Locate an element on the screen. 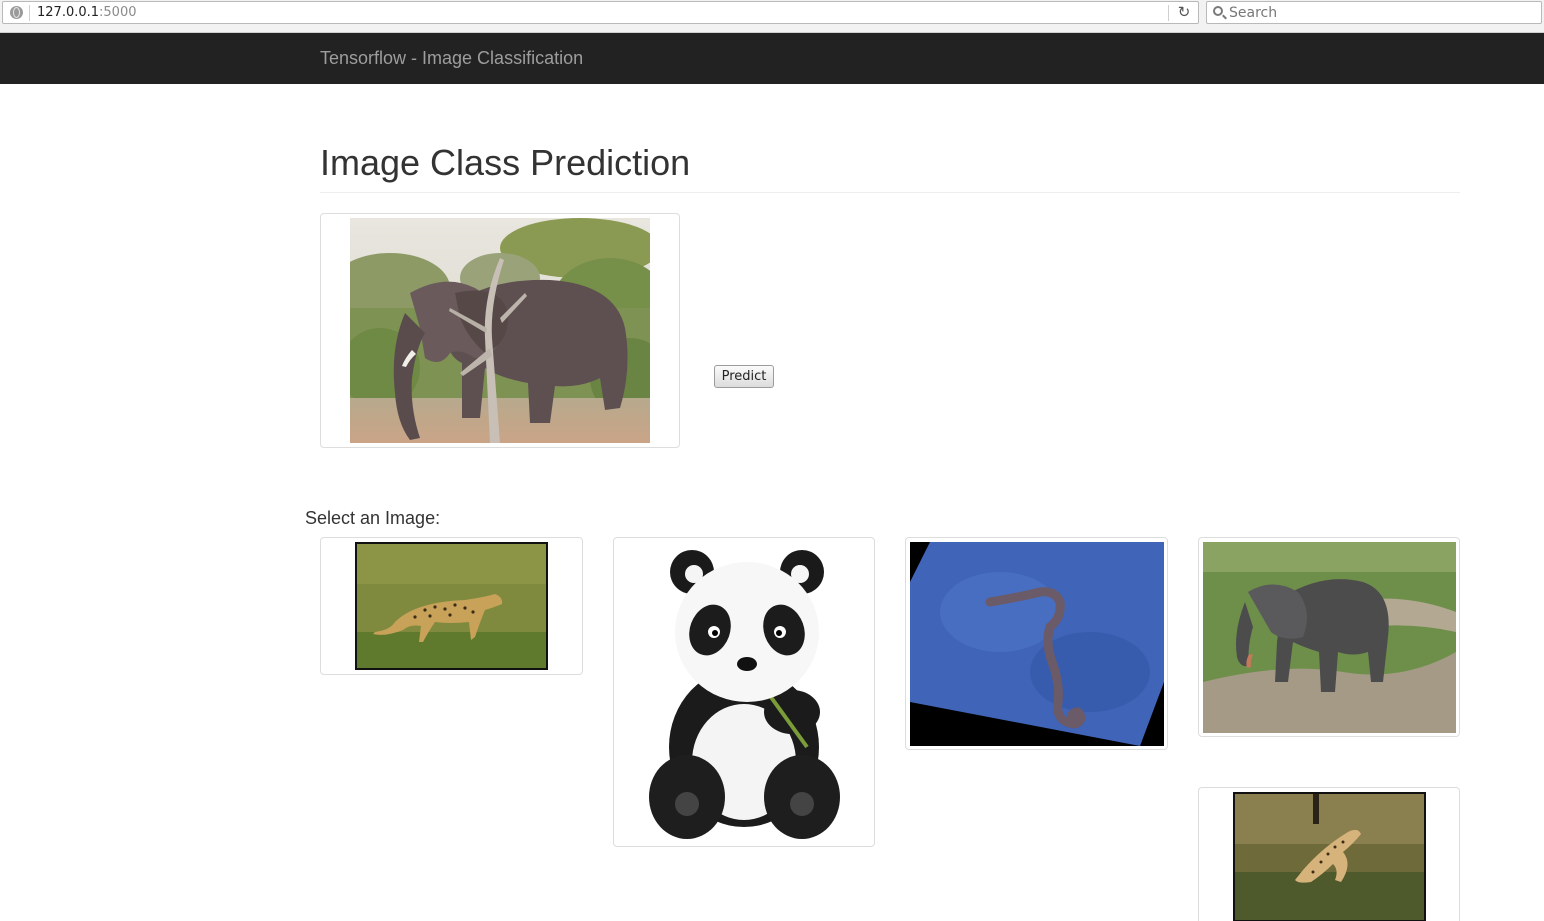 This screenshot has height=921, width=1544. gallery-thumbnail-cheetah is located at coordinates (451, 606).